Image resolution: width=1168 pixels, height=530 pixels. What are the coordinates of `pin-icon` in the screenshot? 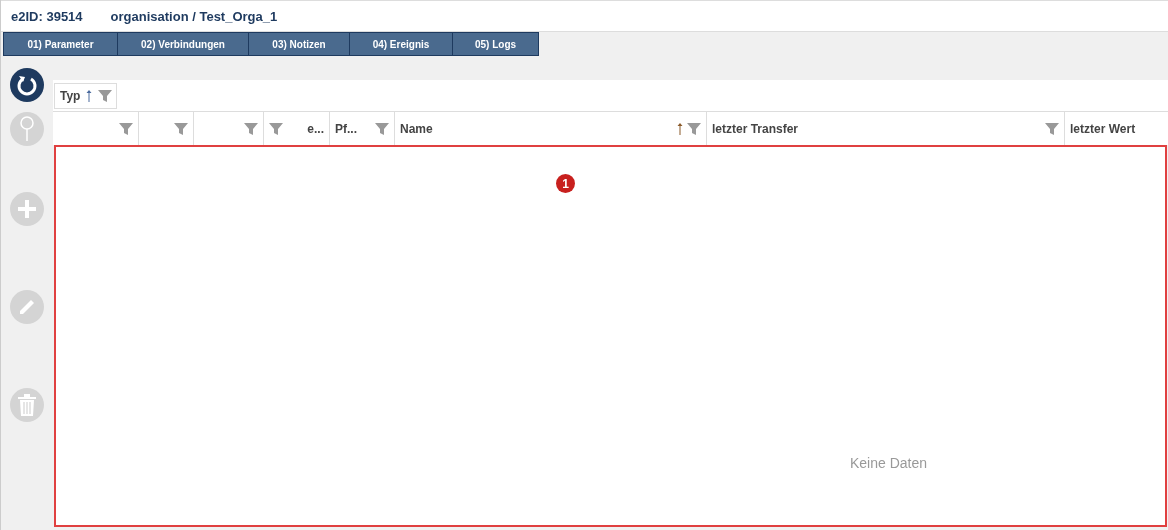 It's located at (27, 129).